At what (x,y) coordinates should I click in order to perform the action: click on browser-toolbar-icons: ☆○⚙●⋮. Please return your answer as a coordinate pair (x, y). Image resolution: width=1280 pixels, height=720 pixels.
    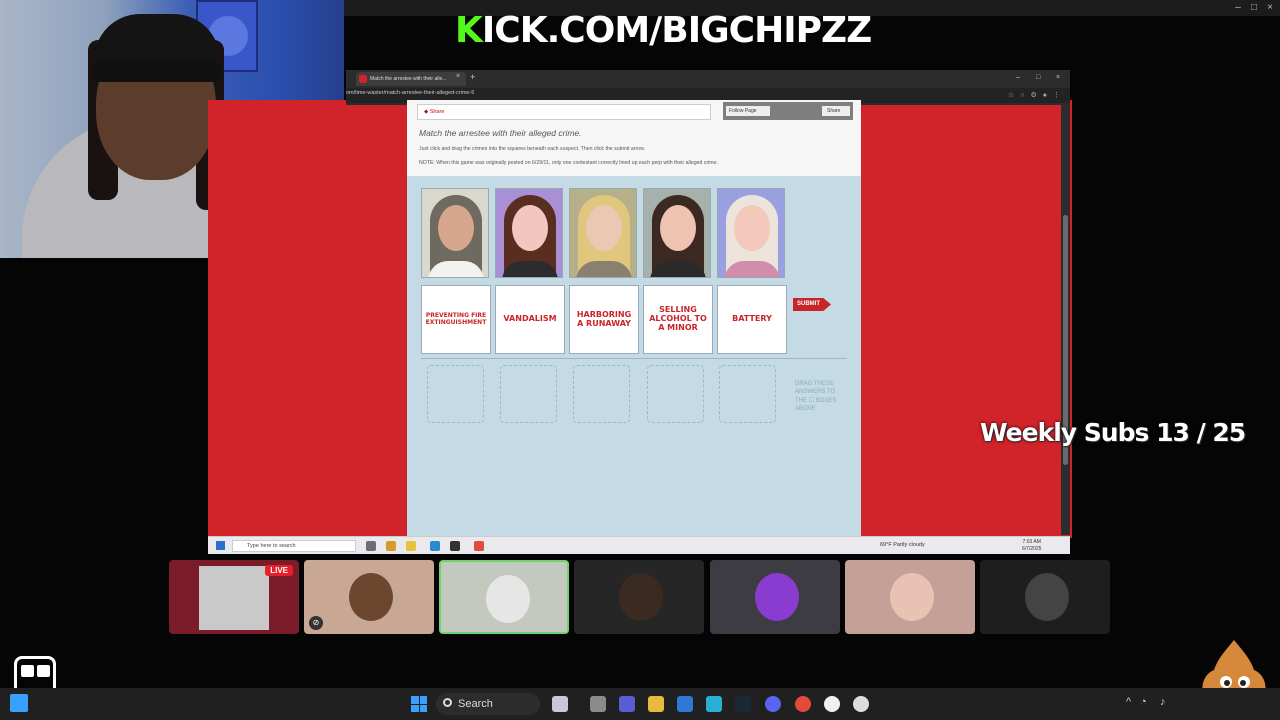
    Looking at the image, I should click on (1037, 95).